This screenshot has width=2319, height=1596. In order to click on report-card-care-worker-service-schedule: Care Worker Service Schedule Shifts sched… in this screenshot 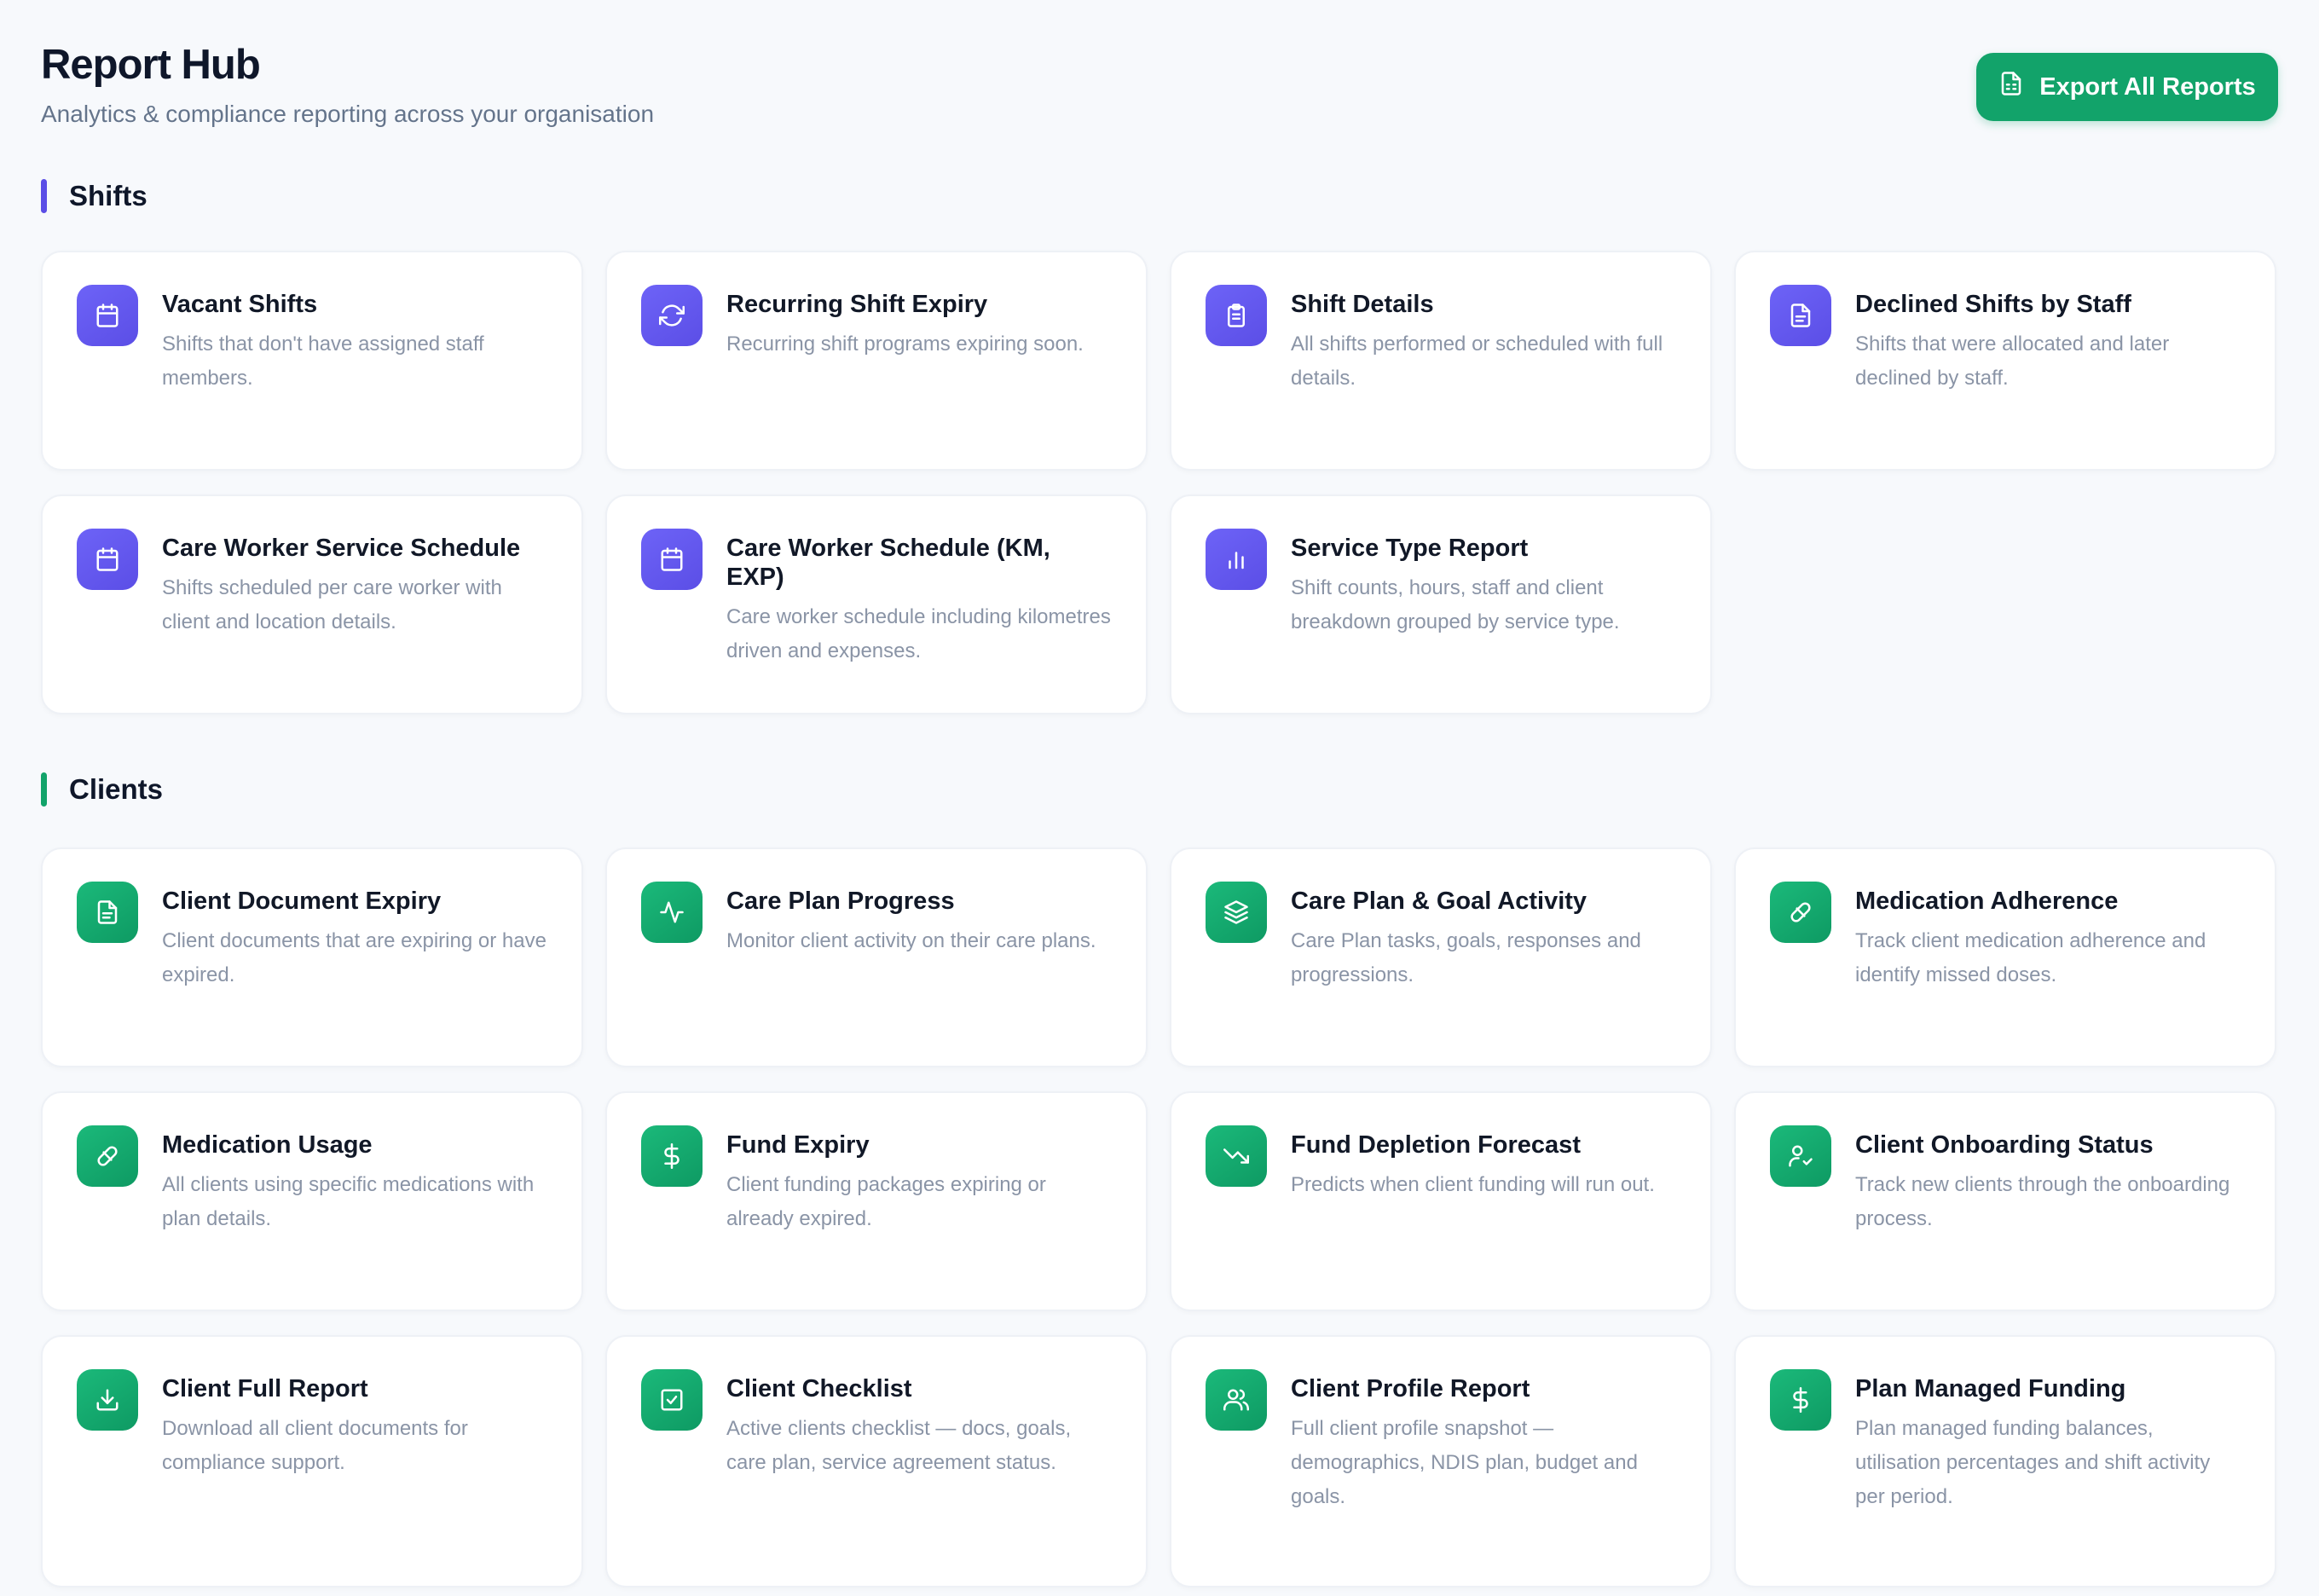, I will do `click(312, 604)`.